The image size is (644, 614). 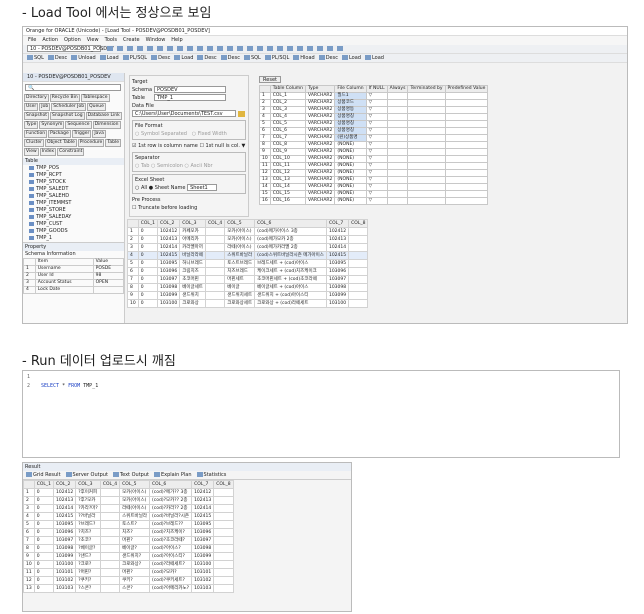 What do you see at coordinates (252, 58) in the screenshot?
I see `toolbar-button: SQL` at bounding box center [252, 58].